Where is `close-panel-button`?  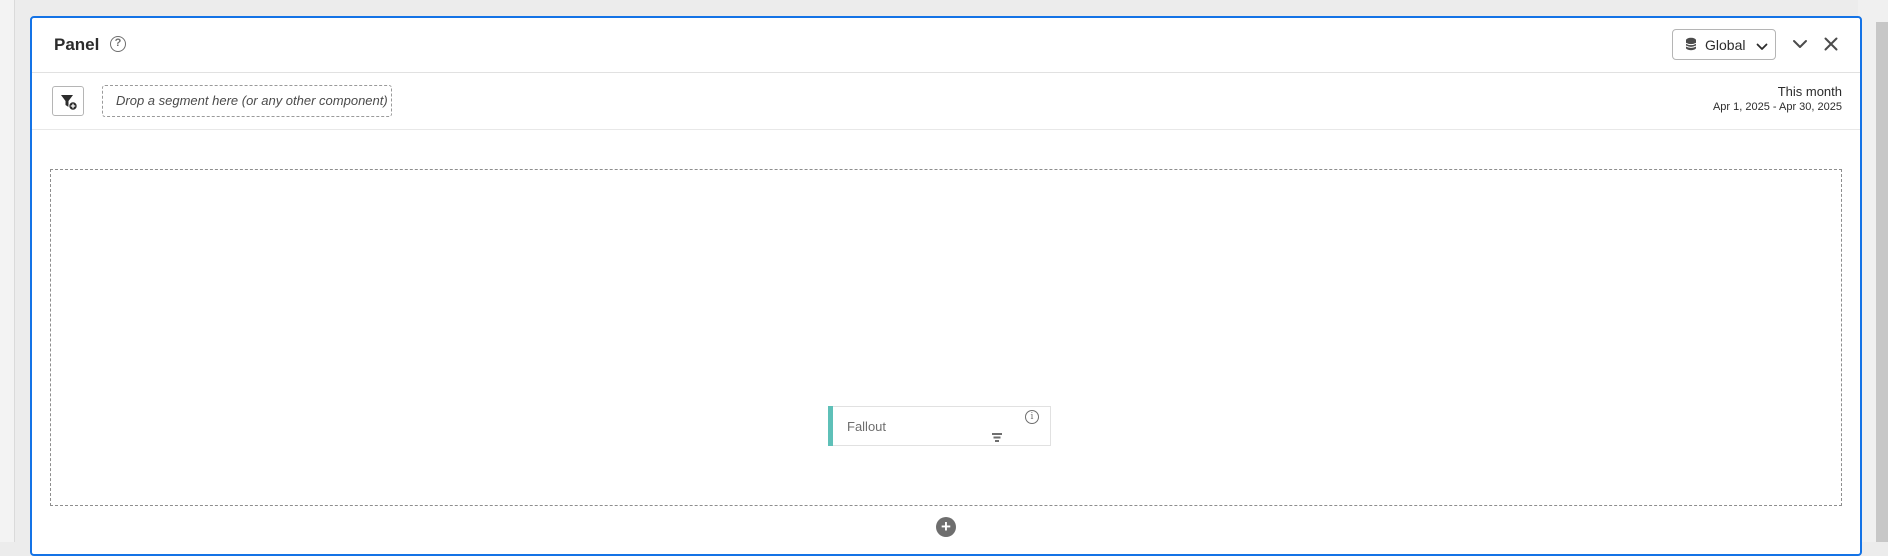
close-panel-button is located at coordinates (1831, 44).